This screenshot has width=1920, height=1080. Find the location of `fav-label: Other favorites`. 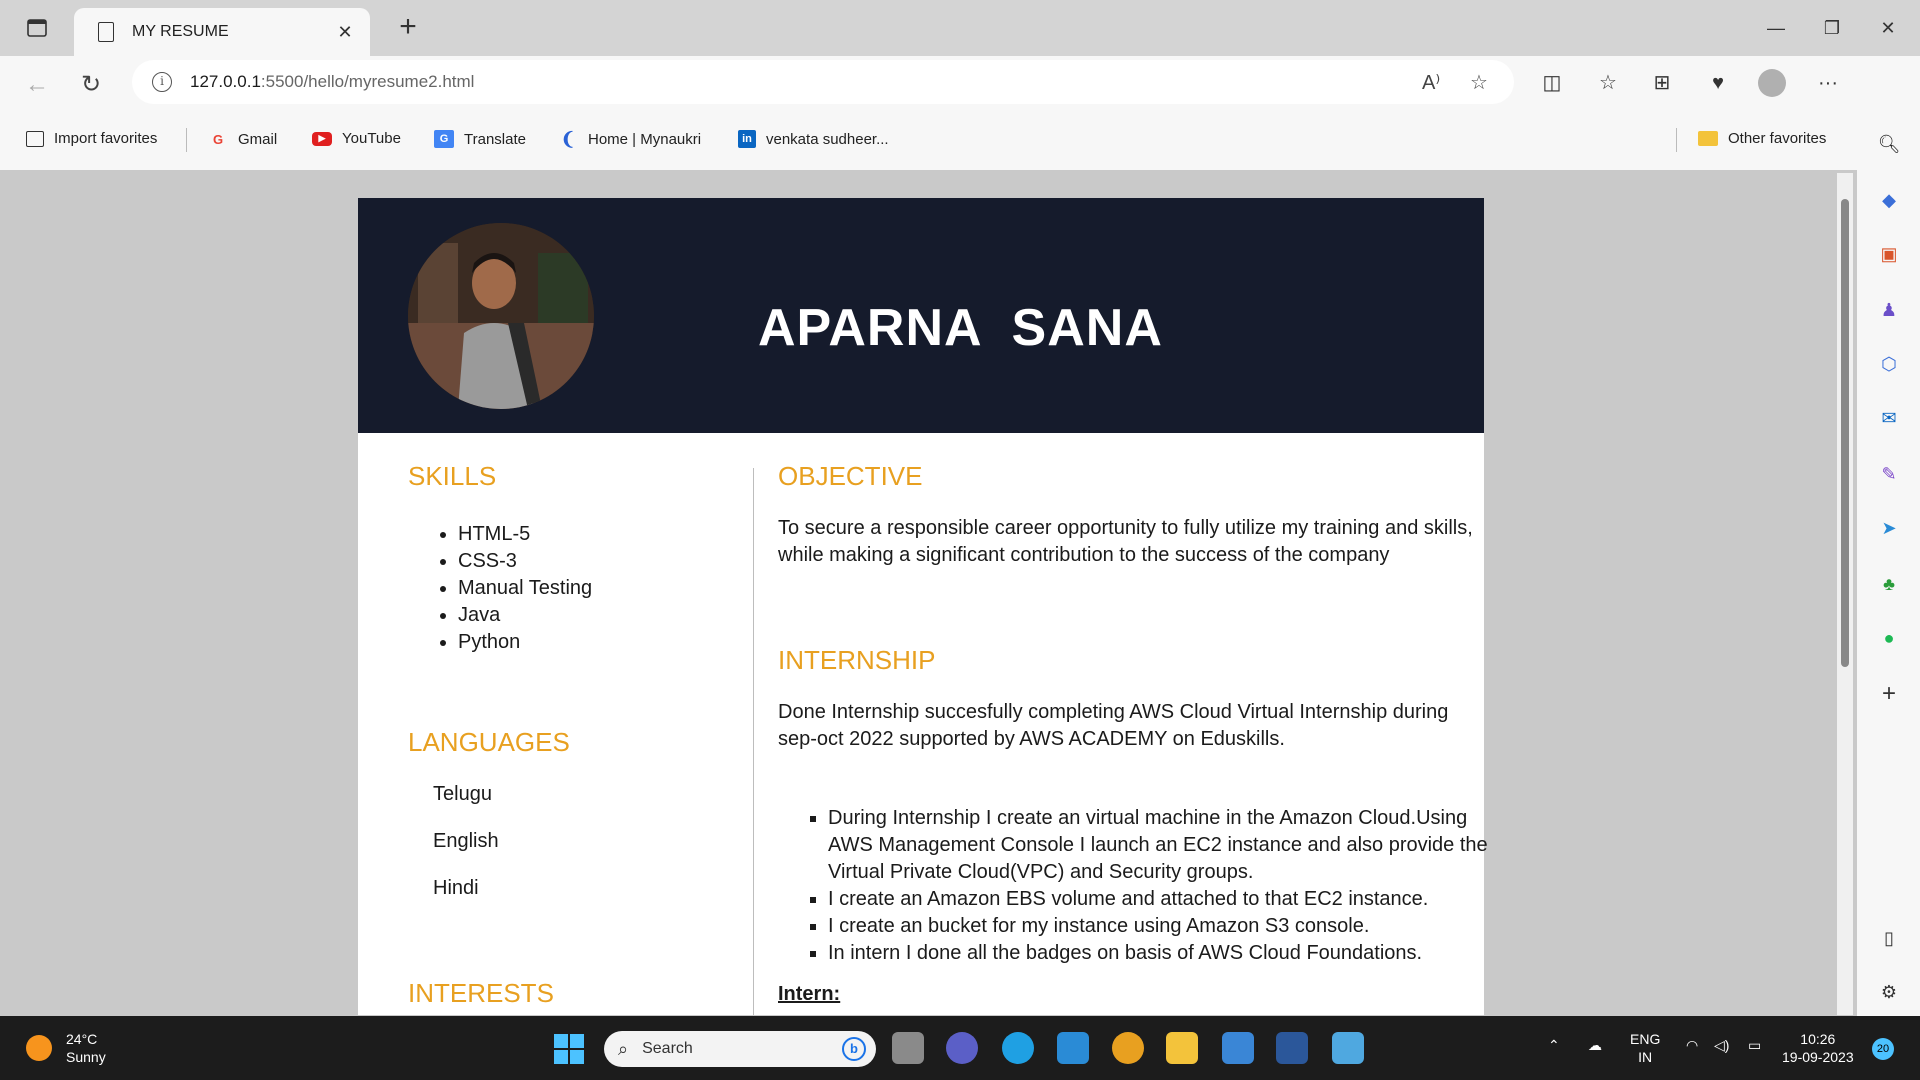

fav-label: Other favorites is located at coordinates (1777, 138).